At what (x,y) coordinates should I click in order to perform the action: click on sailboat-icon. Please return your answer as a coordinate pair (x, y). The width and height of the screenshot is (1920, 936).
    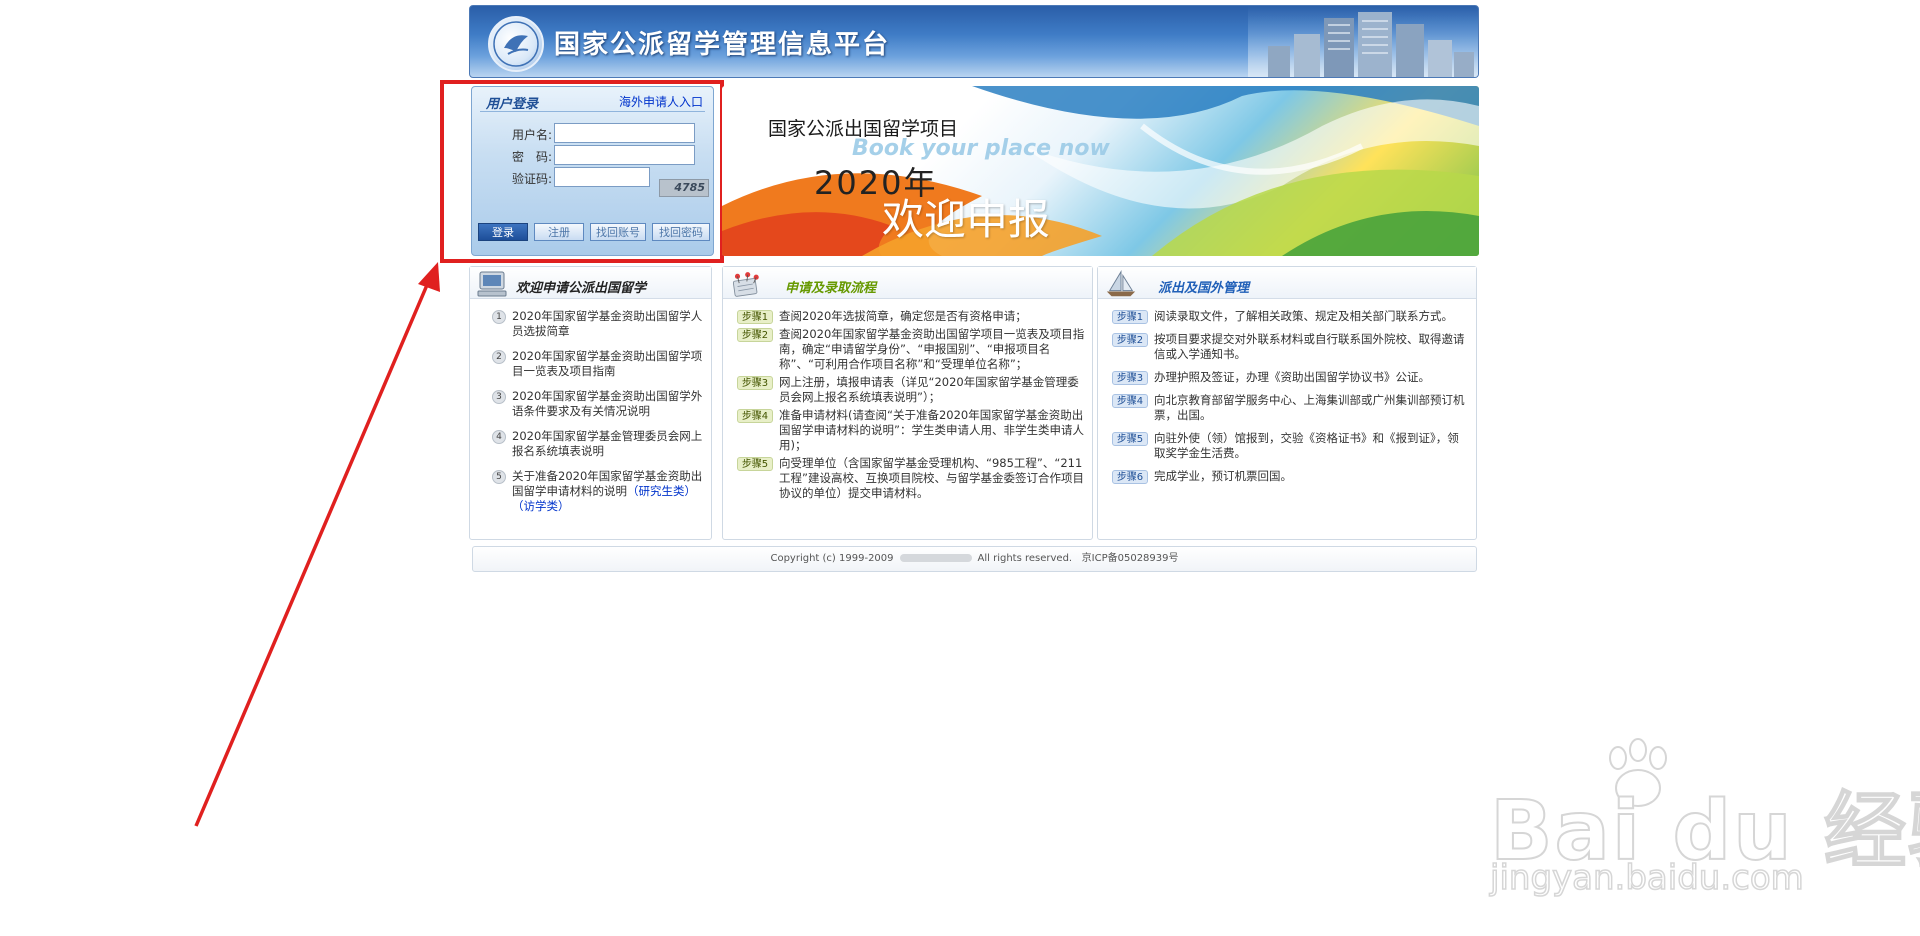
    Looking at the image, I should click on (1121, 283).